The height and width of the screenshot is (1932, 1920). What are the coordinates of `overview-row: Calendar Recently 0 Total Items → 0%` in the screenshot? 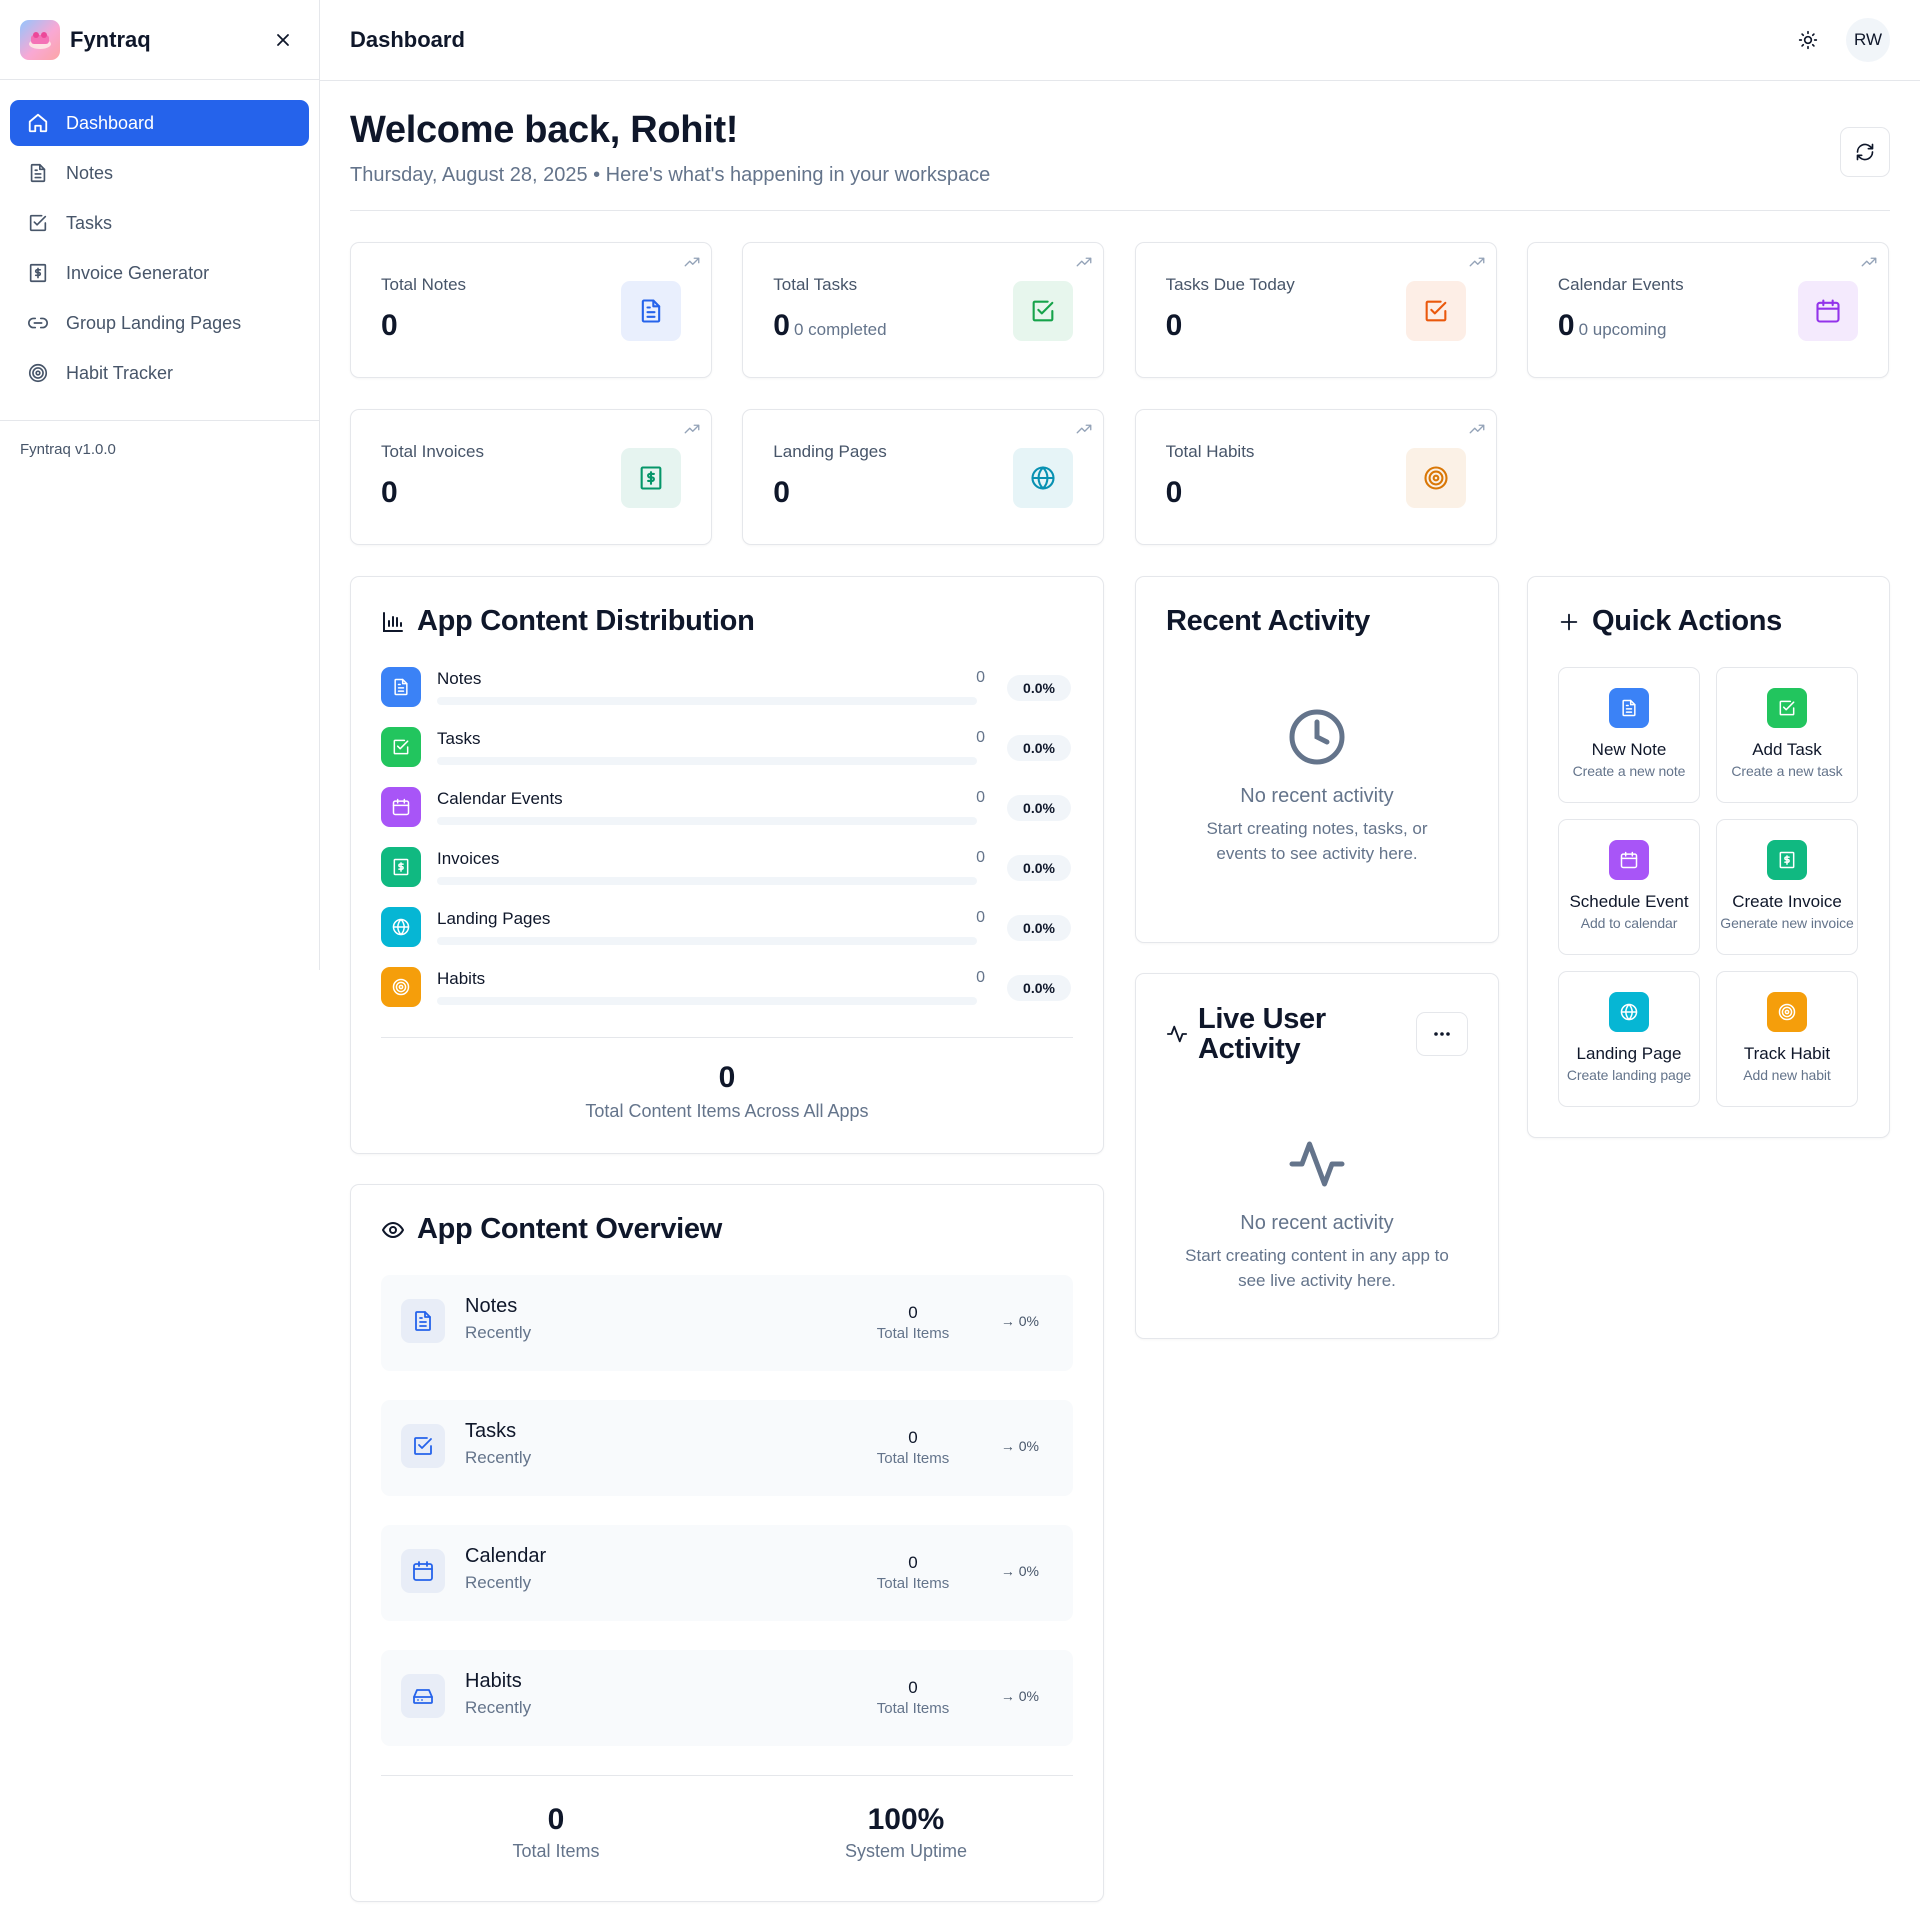 It's located at (727, 1573).